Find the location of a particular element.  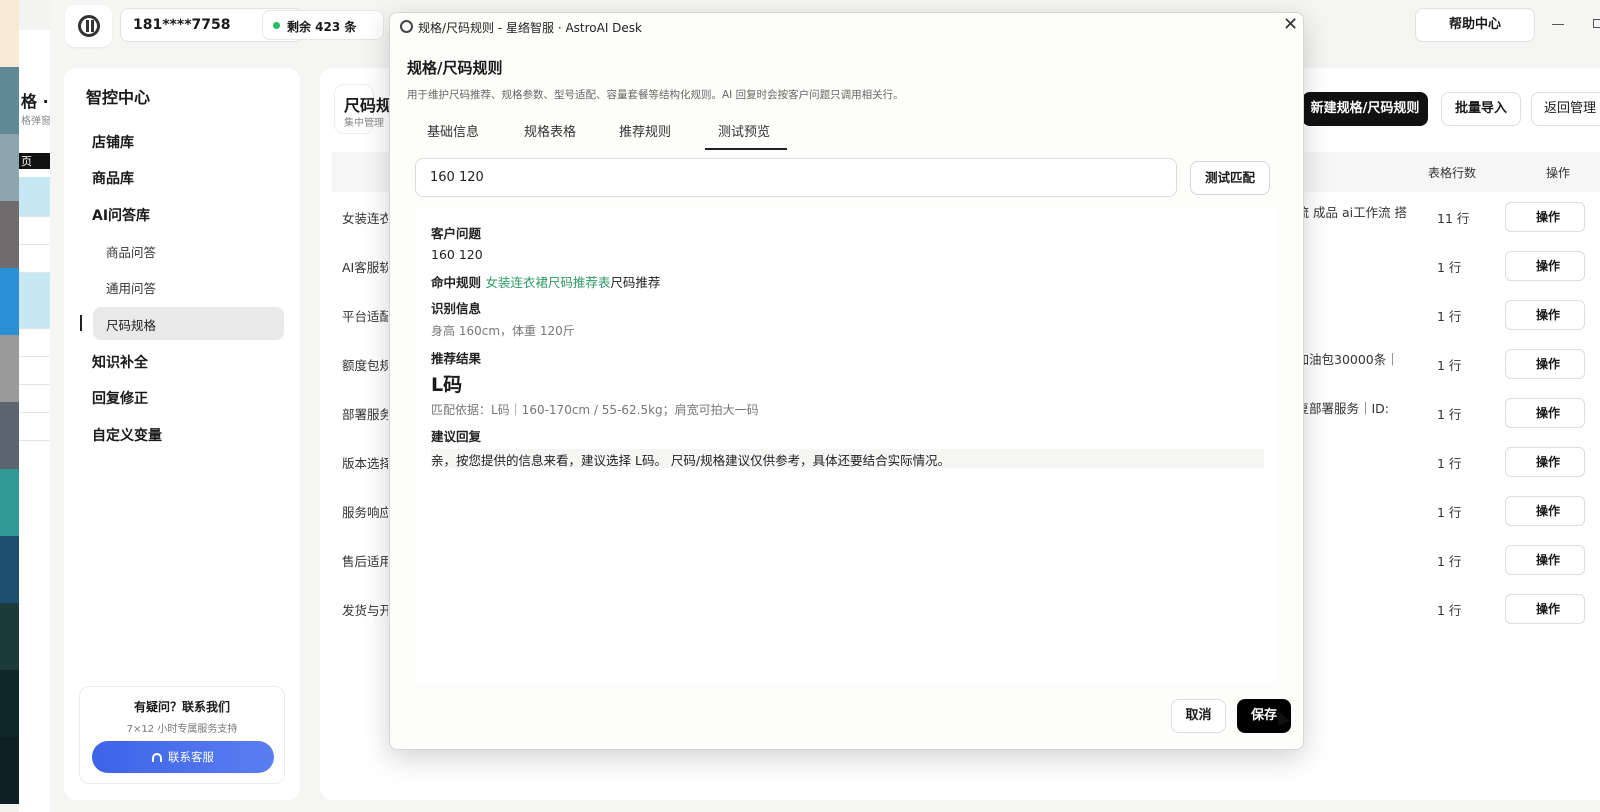

tab-basic-info: 基础信息 is located at coordinates (453, 130).